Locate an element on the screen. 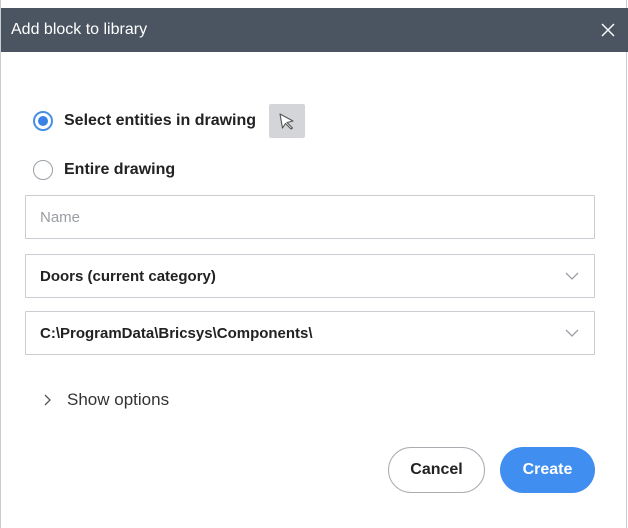  radio-selected-dot is located at coordinates (43, 121).